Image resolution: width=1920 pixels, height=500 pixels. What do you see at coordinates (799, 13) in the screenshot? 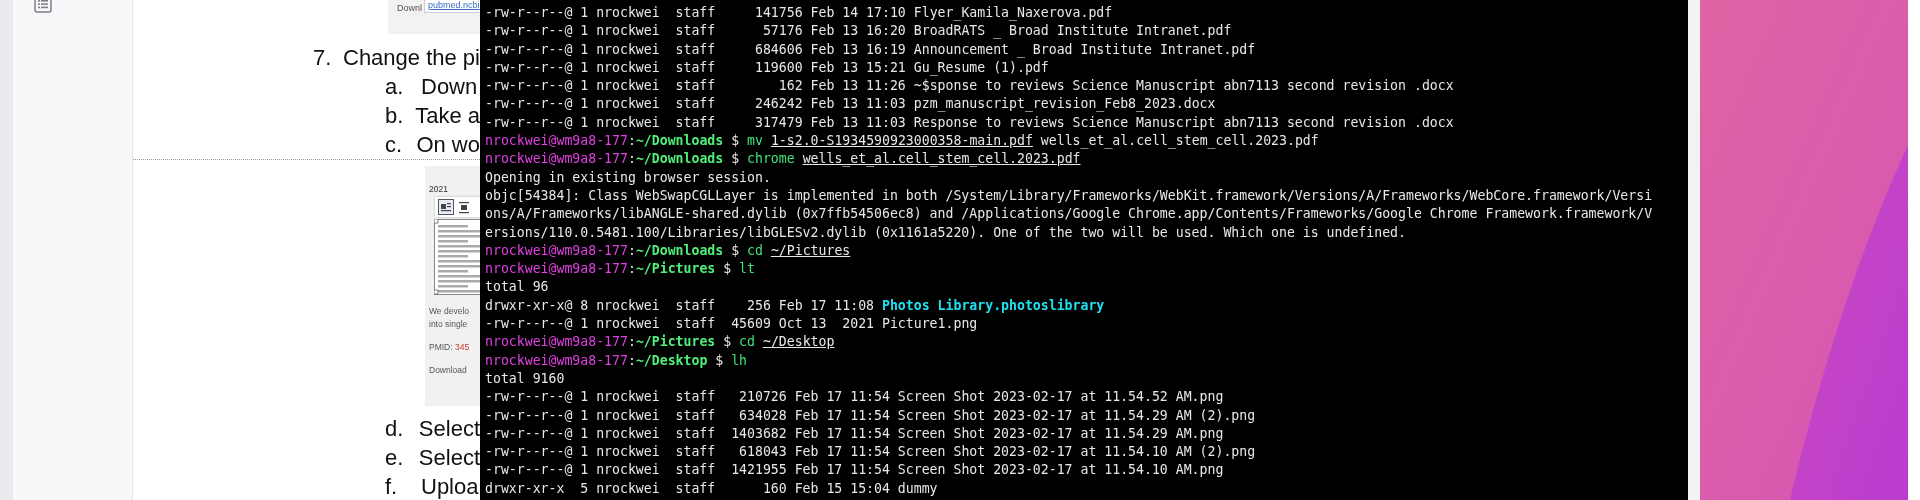
I see `terminal-line: -rw-r--r--@ 1 nrockwei staff 141756 Feb 14 17:10 Flyer_Kamila_Naxerova.pdf` at bounding box center [799, 13].